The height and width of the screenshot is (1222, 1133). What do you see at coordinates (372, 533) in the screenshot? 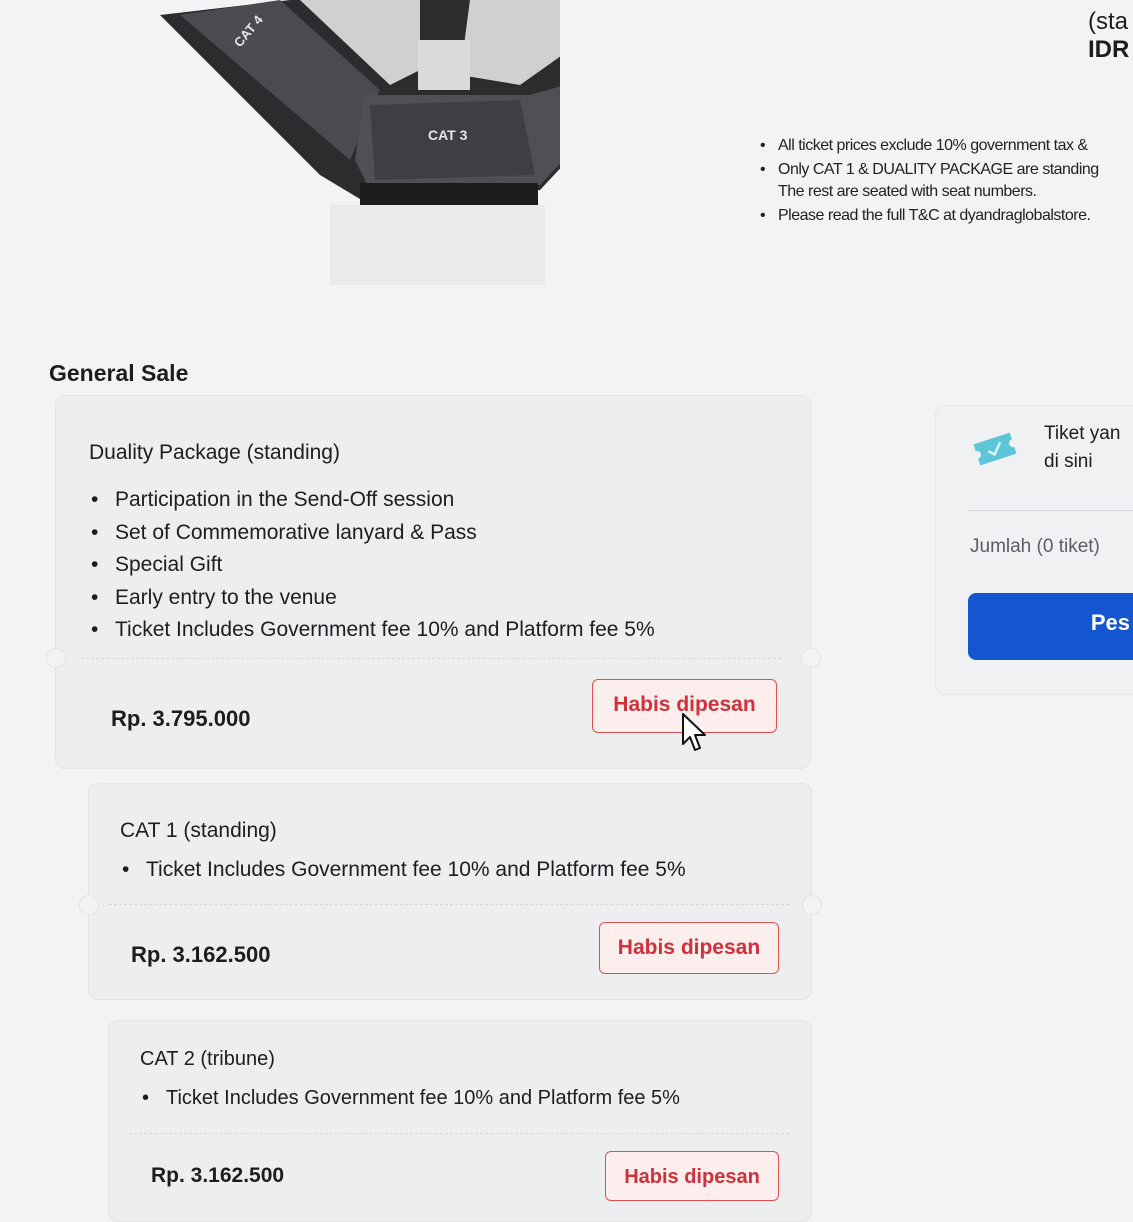
I see `benefit-item: Set of Commemorative lanyard & Pass` at bounding box center [372, 533].